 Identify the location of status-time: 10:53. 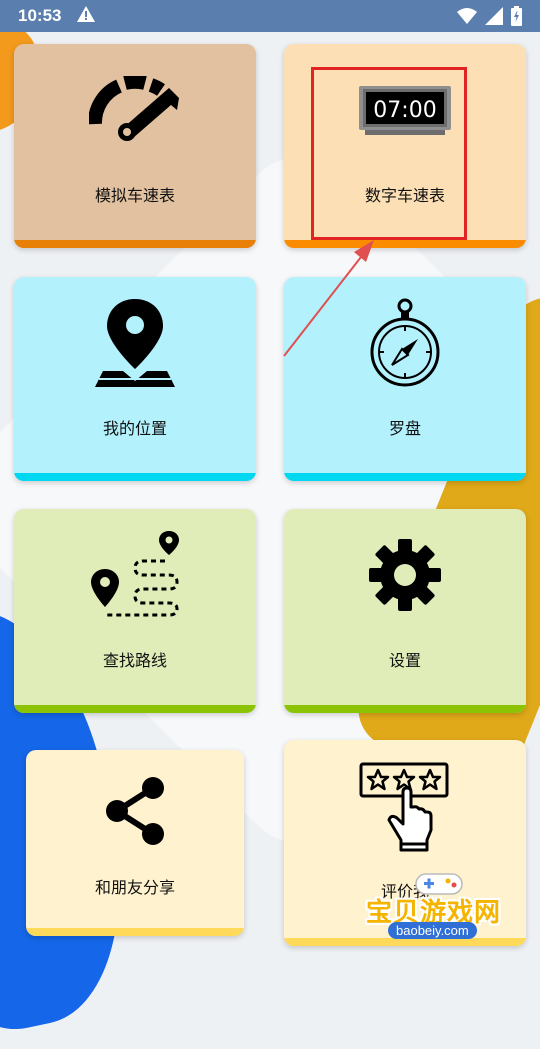
(40, 15).